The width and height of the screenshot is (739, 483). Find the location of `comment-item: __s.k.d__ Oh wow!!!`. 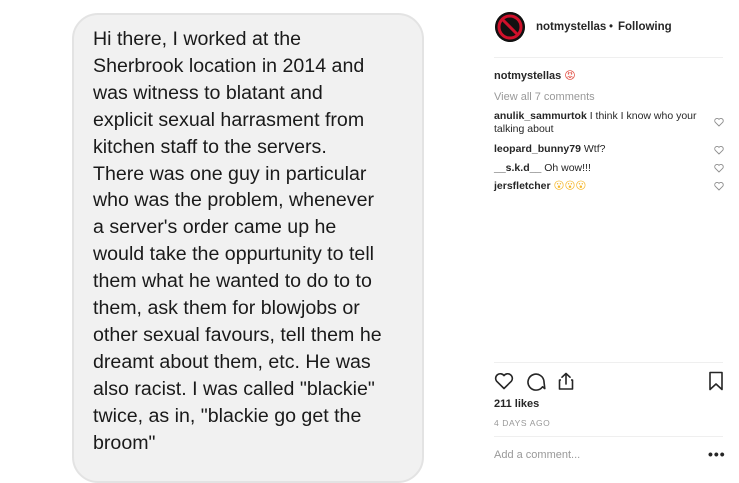

comment-item: __s.k.d__ Oh wow!!! is located at coordinates (599, 168).